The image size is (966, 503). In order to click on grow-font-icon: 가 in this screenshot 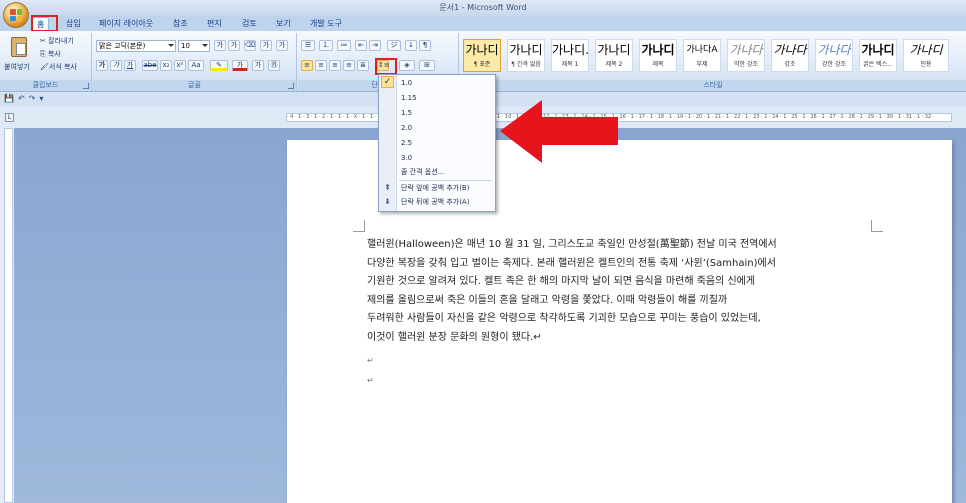, I will do `click(220, 45)`.